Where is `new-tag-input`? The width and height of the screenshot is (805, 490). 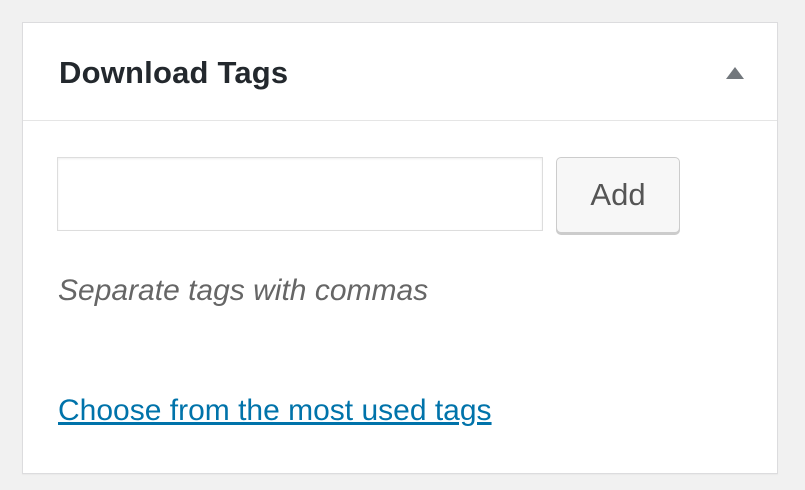
new-tag-input is located at coordinates (300, 194).